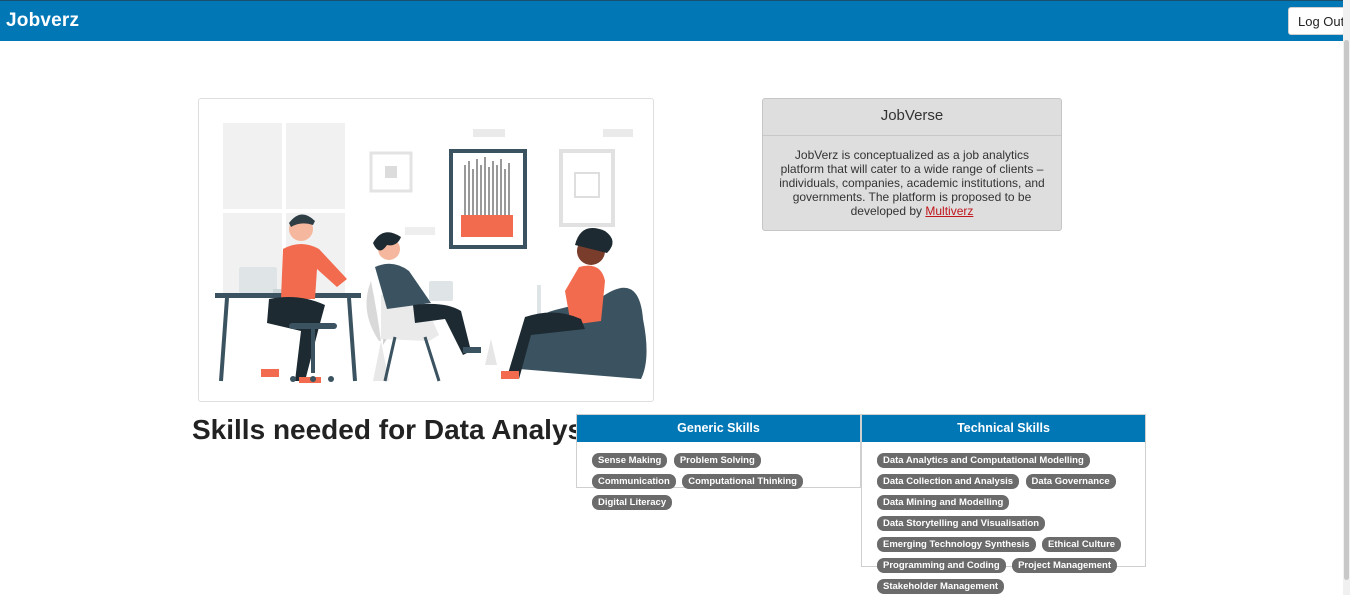 The image size is (1350, 601). Describe the element at coordinates (1065, 565) in the screenshot. I see `skill-badge: Project Management` at that location.